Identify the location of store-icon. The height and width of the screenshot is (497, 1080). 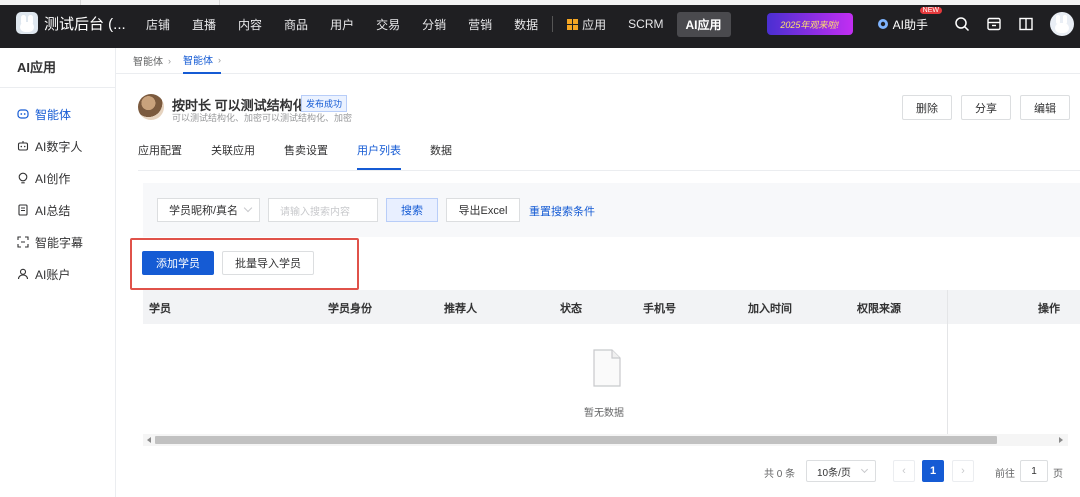
(994, 24).